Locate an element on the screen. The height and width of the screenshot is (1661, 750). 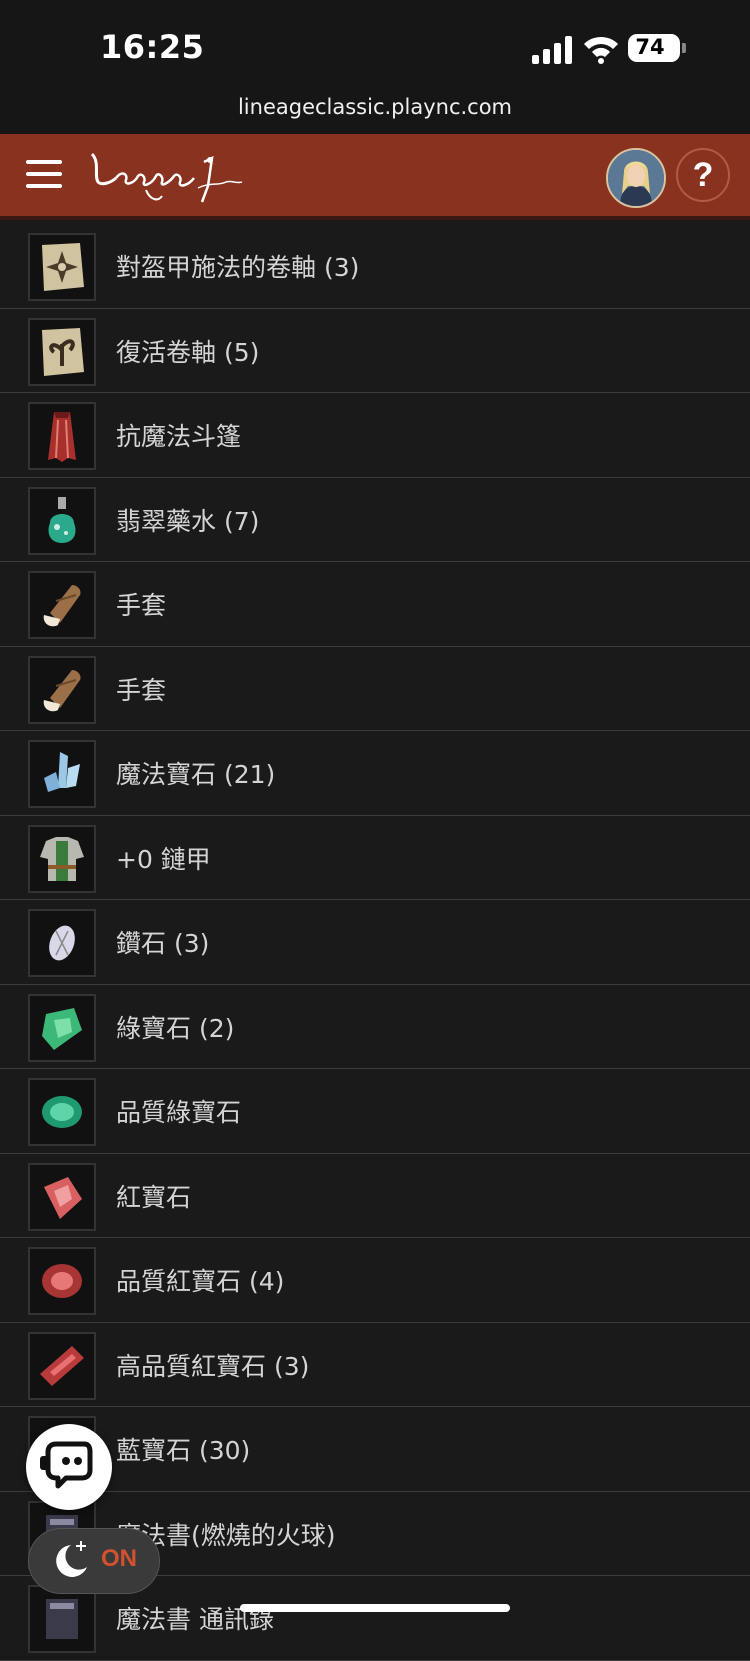
list-item: 品質紅寶石 (4) is located at coordinates (375, 1280).